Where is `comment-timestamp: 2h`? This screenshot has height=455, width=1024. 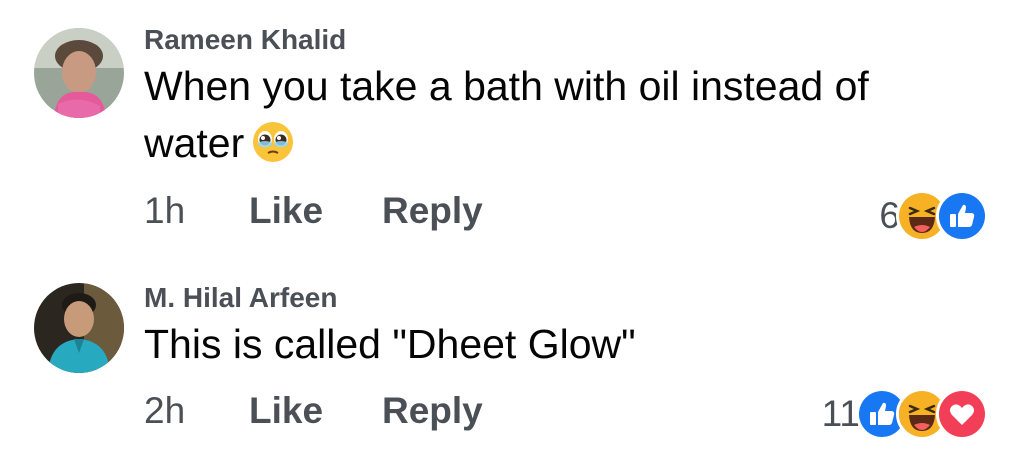
comment-timestamp: 2h is located at coordinates (165, 410).